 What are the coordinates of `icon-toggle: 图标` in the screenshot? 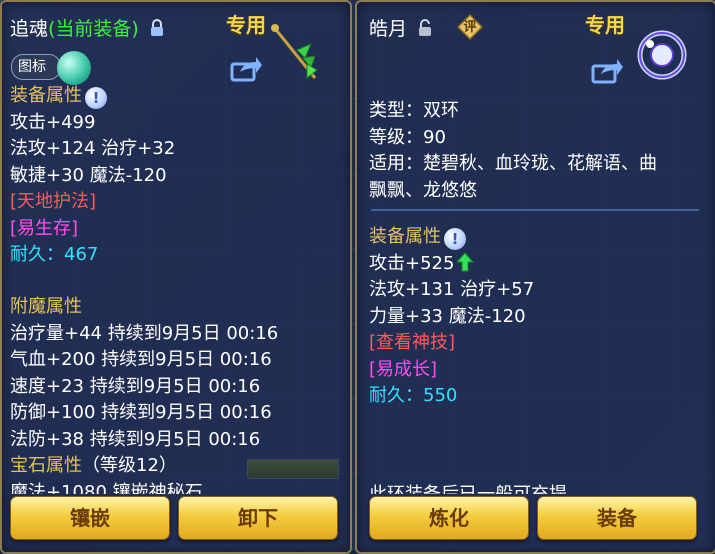 It's located at (36, 67).